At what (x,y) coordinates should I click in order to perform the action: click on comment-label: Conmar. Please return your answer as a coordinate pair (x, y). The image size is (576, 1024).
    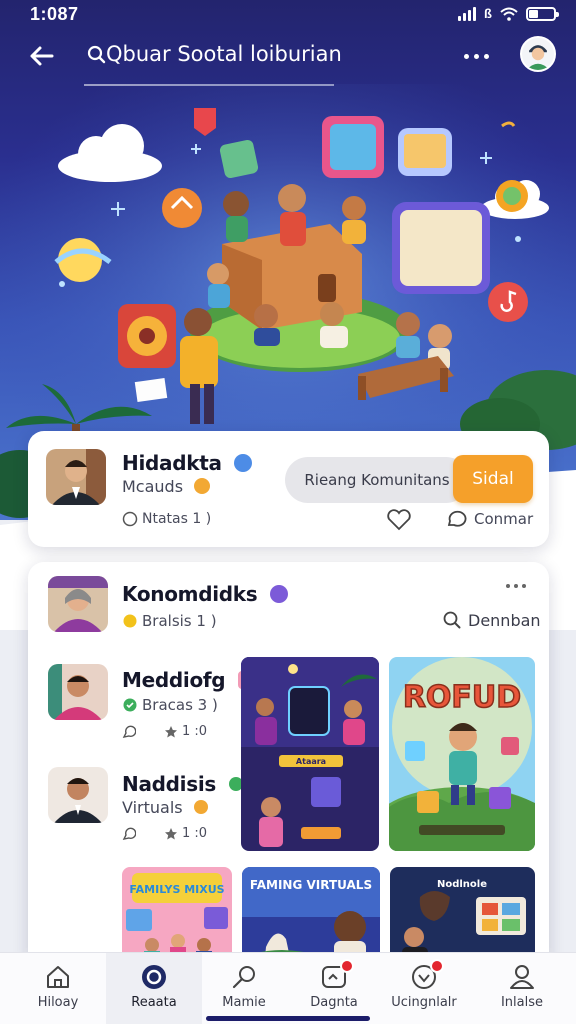
    Looking at the image, I should click on (504, 519).